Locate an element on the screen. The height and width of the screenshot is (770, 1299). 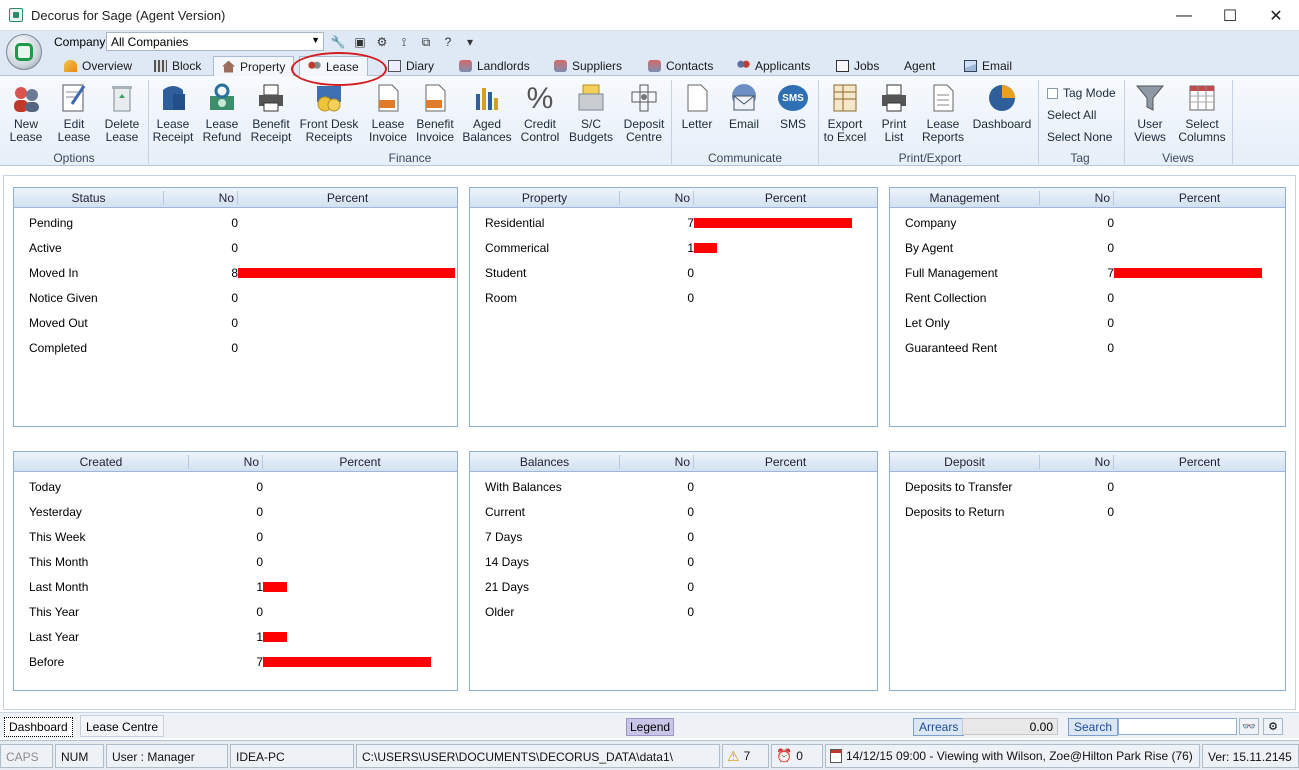
sc-budgets-button: S/C Budgets is located at coordinates (591, 113).